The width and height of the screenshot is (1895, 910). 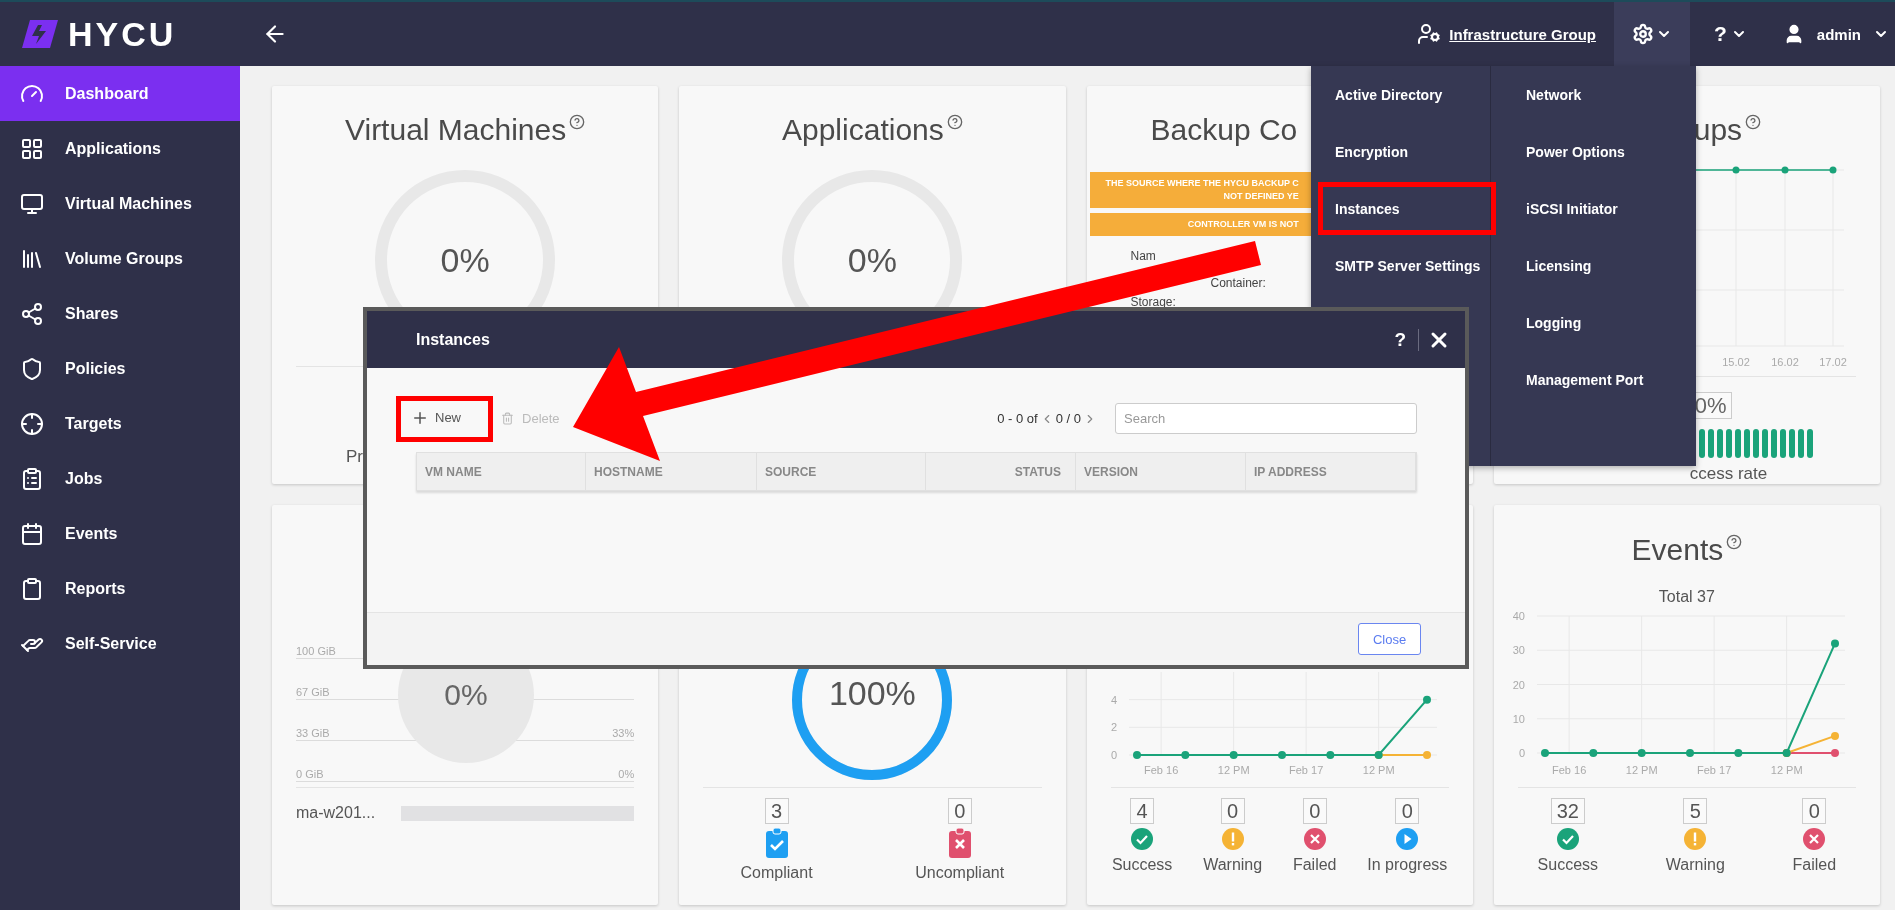 I want to click on menu-item: Active Directory, so click(x=1389, y=94).